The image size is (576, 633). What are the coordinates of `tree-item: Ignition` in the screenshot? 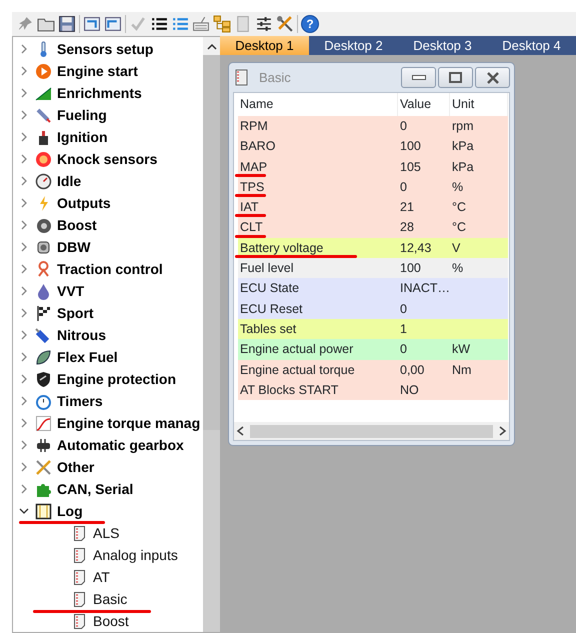 It's located at (82, 137).